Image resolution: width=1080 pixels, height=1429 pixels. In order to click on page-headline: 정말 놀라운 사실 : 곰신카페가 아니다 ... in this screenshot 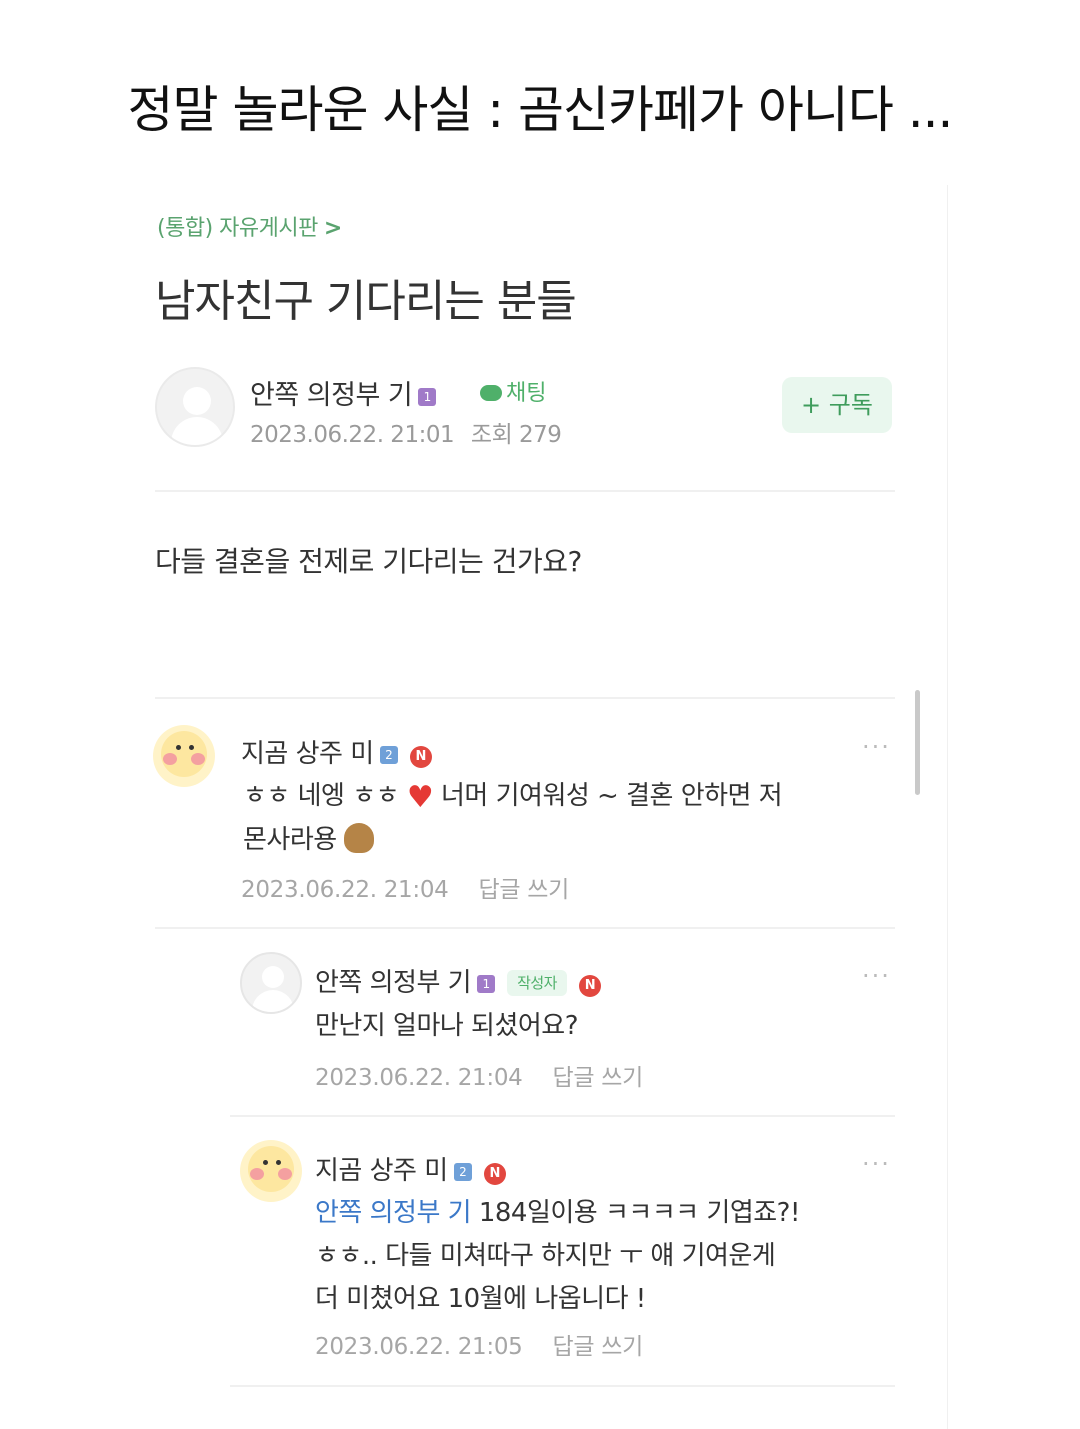, I will do `click(540, 110)`.